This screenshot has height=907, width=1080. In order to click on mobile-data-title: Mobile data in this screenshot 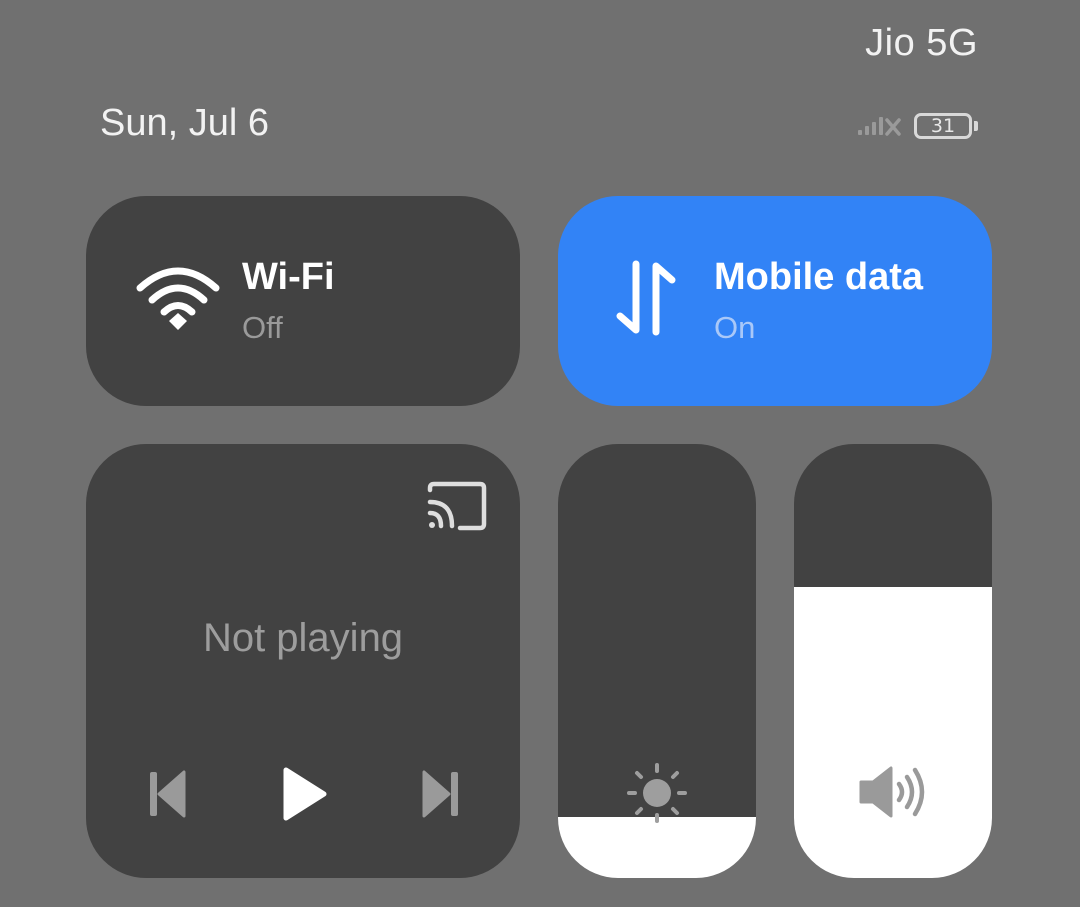, I will do `click(819, 277)`.